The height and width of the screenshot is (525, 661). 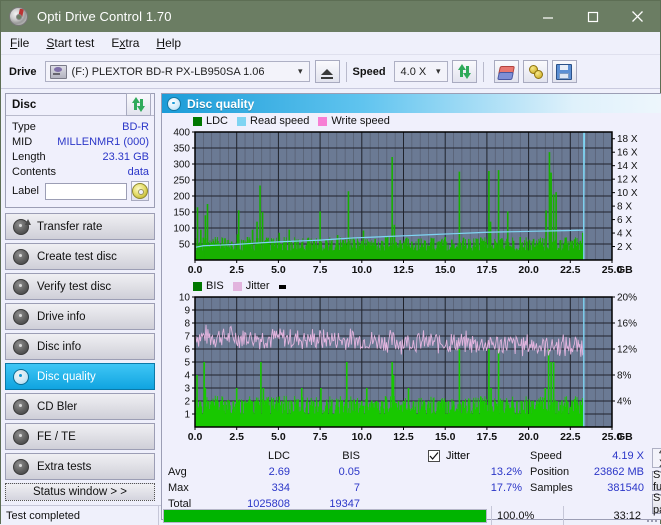 I want to click on legend-swatch, so click(x=237, y=286).